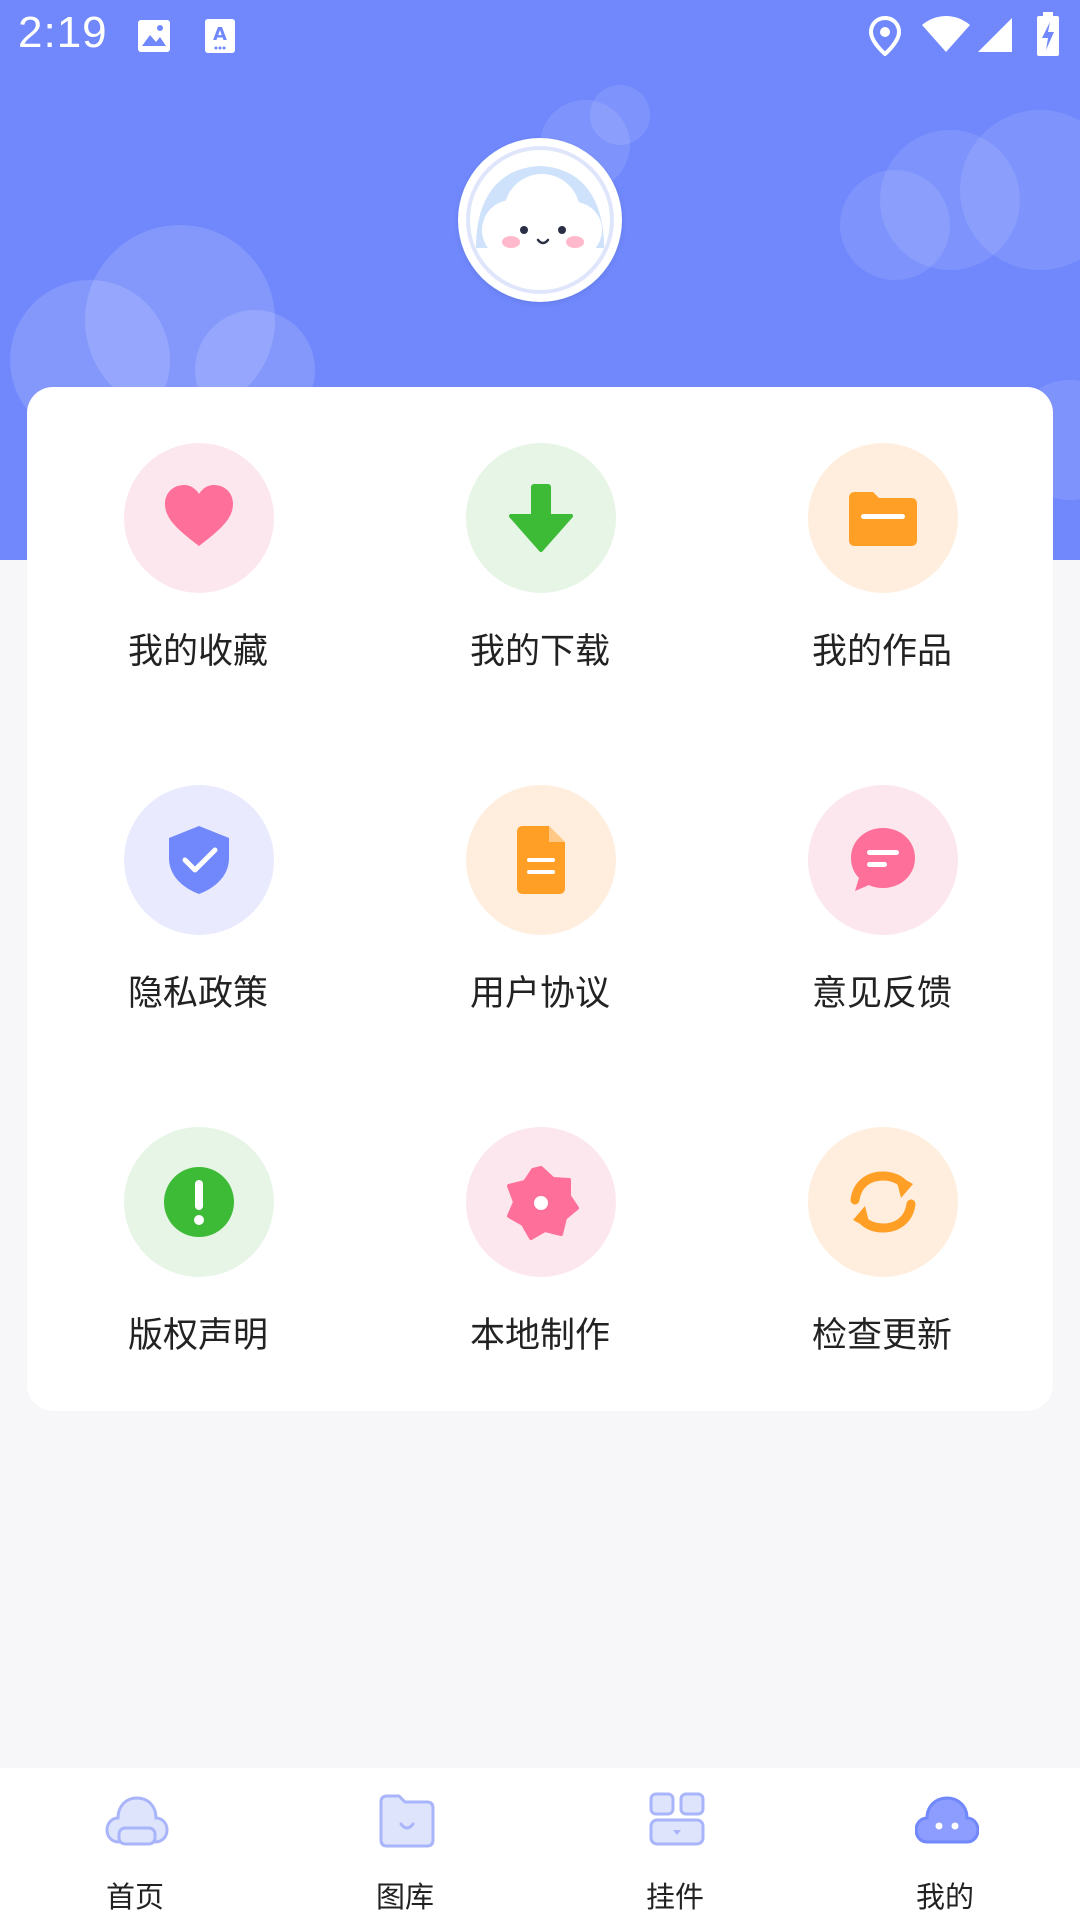 This screenshot has height=1920, width=1080. I want to click on tab-gallery: 图库, so click(405, 1844).